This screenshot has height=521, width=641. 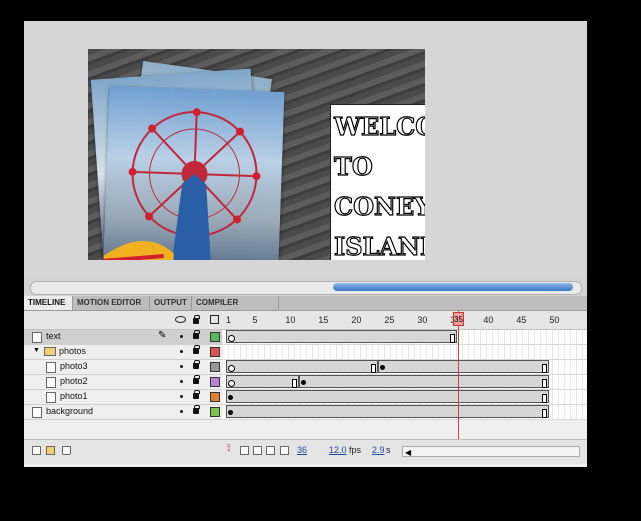 I want to click on layer-photos: ▼ photos, so click(x=123, y=352).